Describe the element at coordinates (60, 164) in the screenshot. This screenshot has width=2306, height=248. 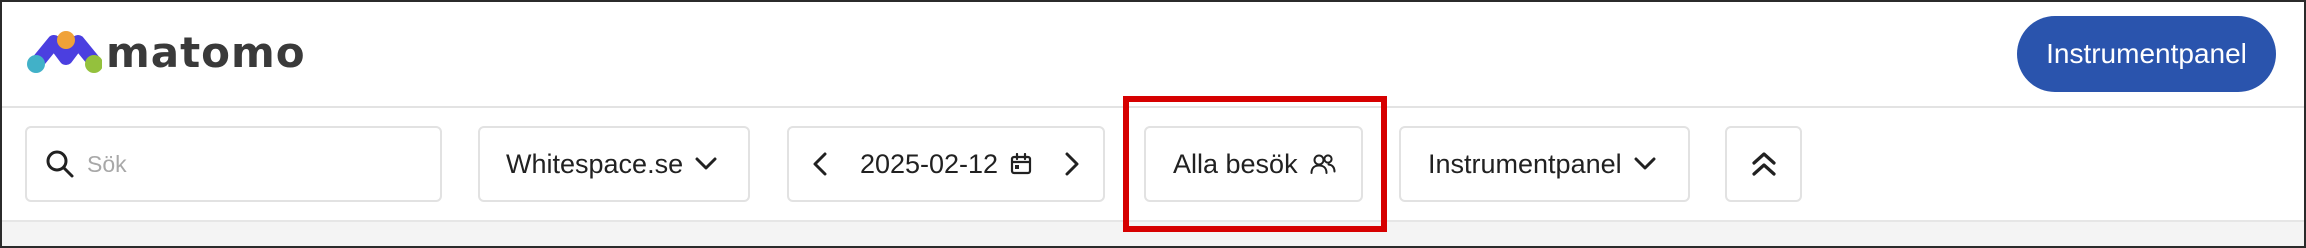
I see `search-icon` at that location.